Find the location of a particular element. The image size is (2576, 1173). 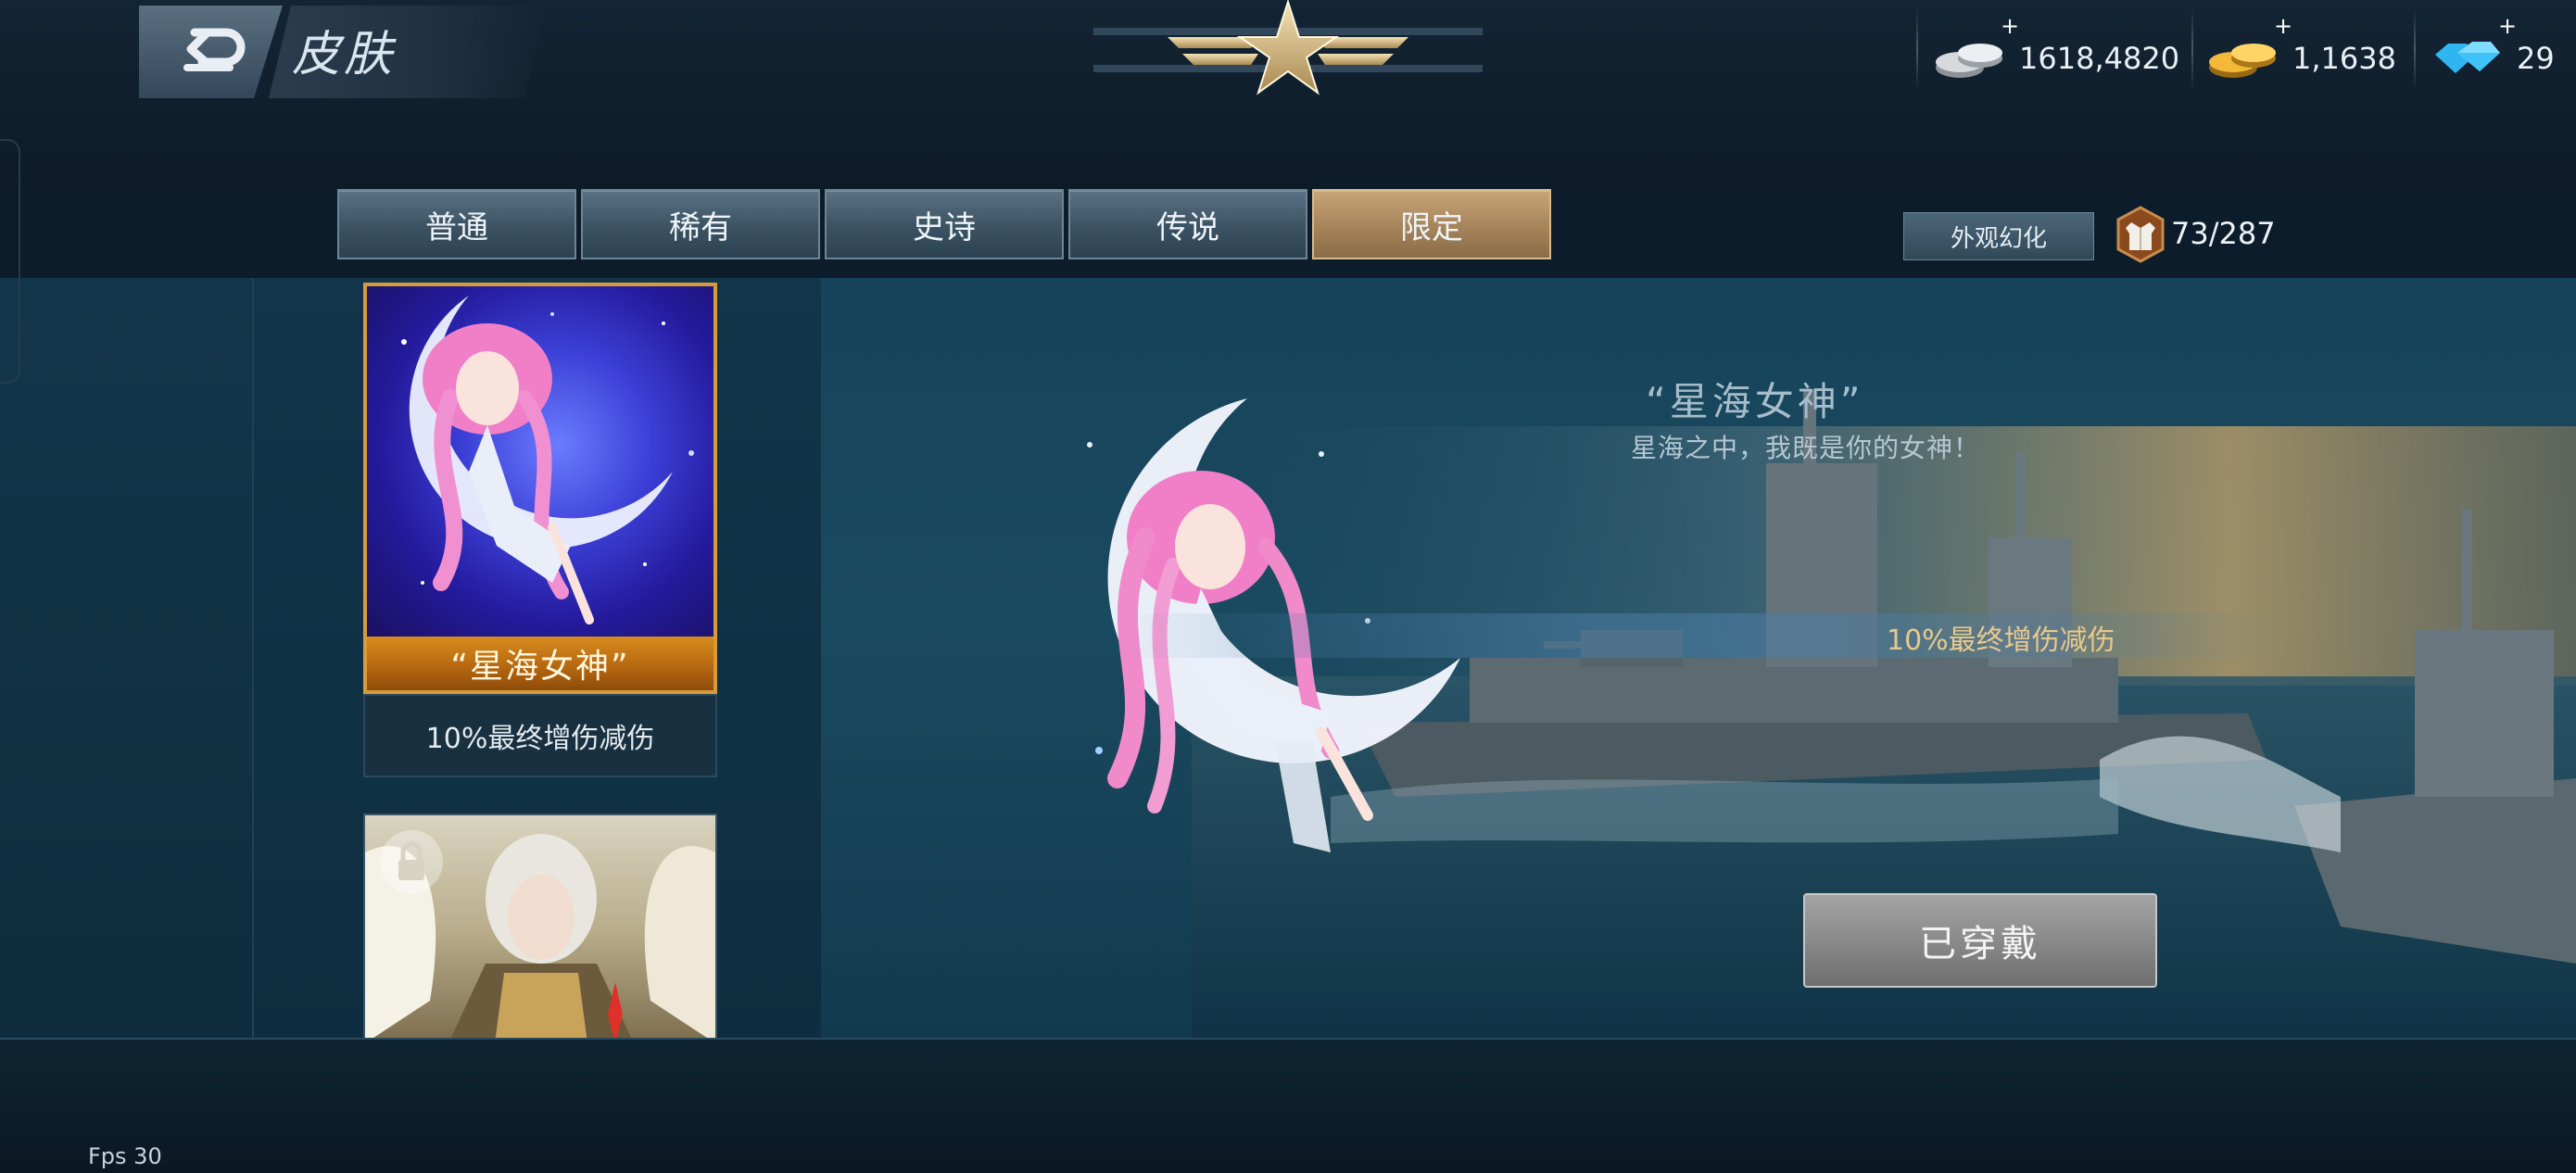

gold-coins-icon is located at coordinates (2242, 61).